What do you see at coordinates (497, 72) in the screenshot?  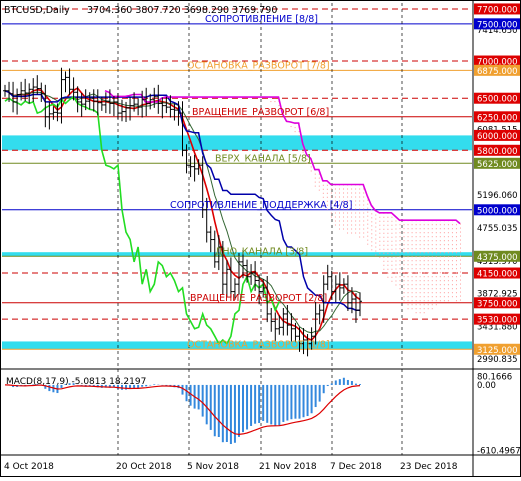 I see `price-tag-text: 6875.000` at bounding box center [497, 72].